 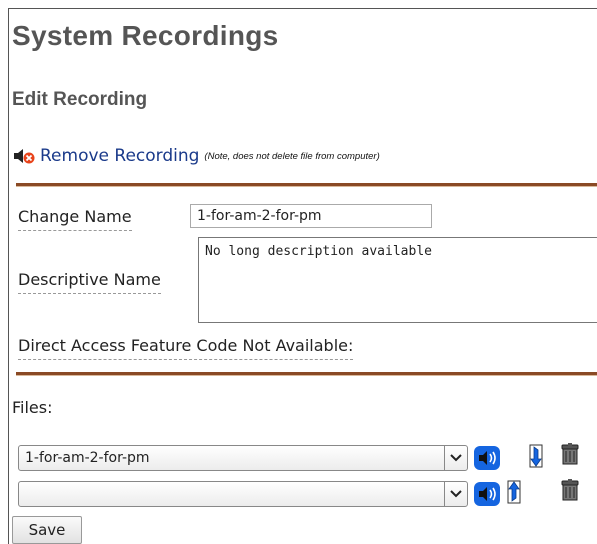 What do you see at coordinates (80, 99) in the screenshot?
I see `section-title: Edit Recording` at bounding box center [80, 99].